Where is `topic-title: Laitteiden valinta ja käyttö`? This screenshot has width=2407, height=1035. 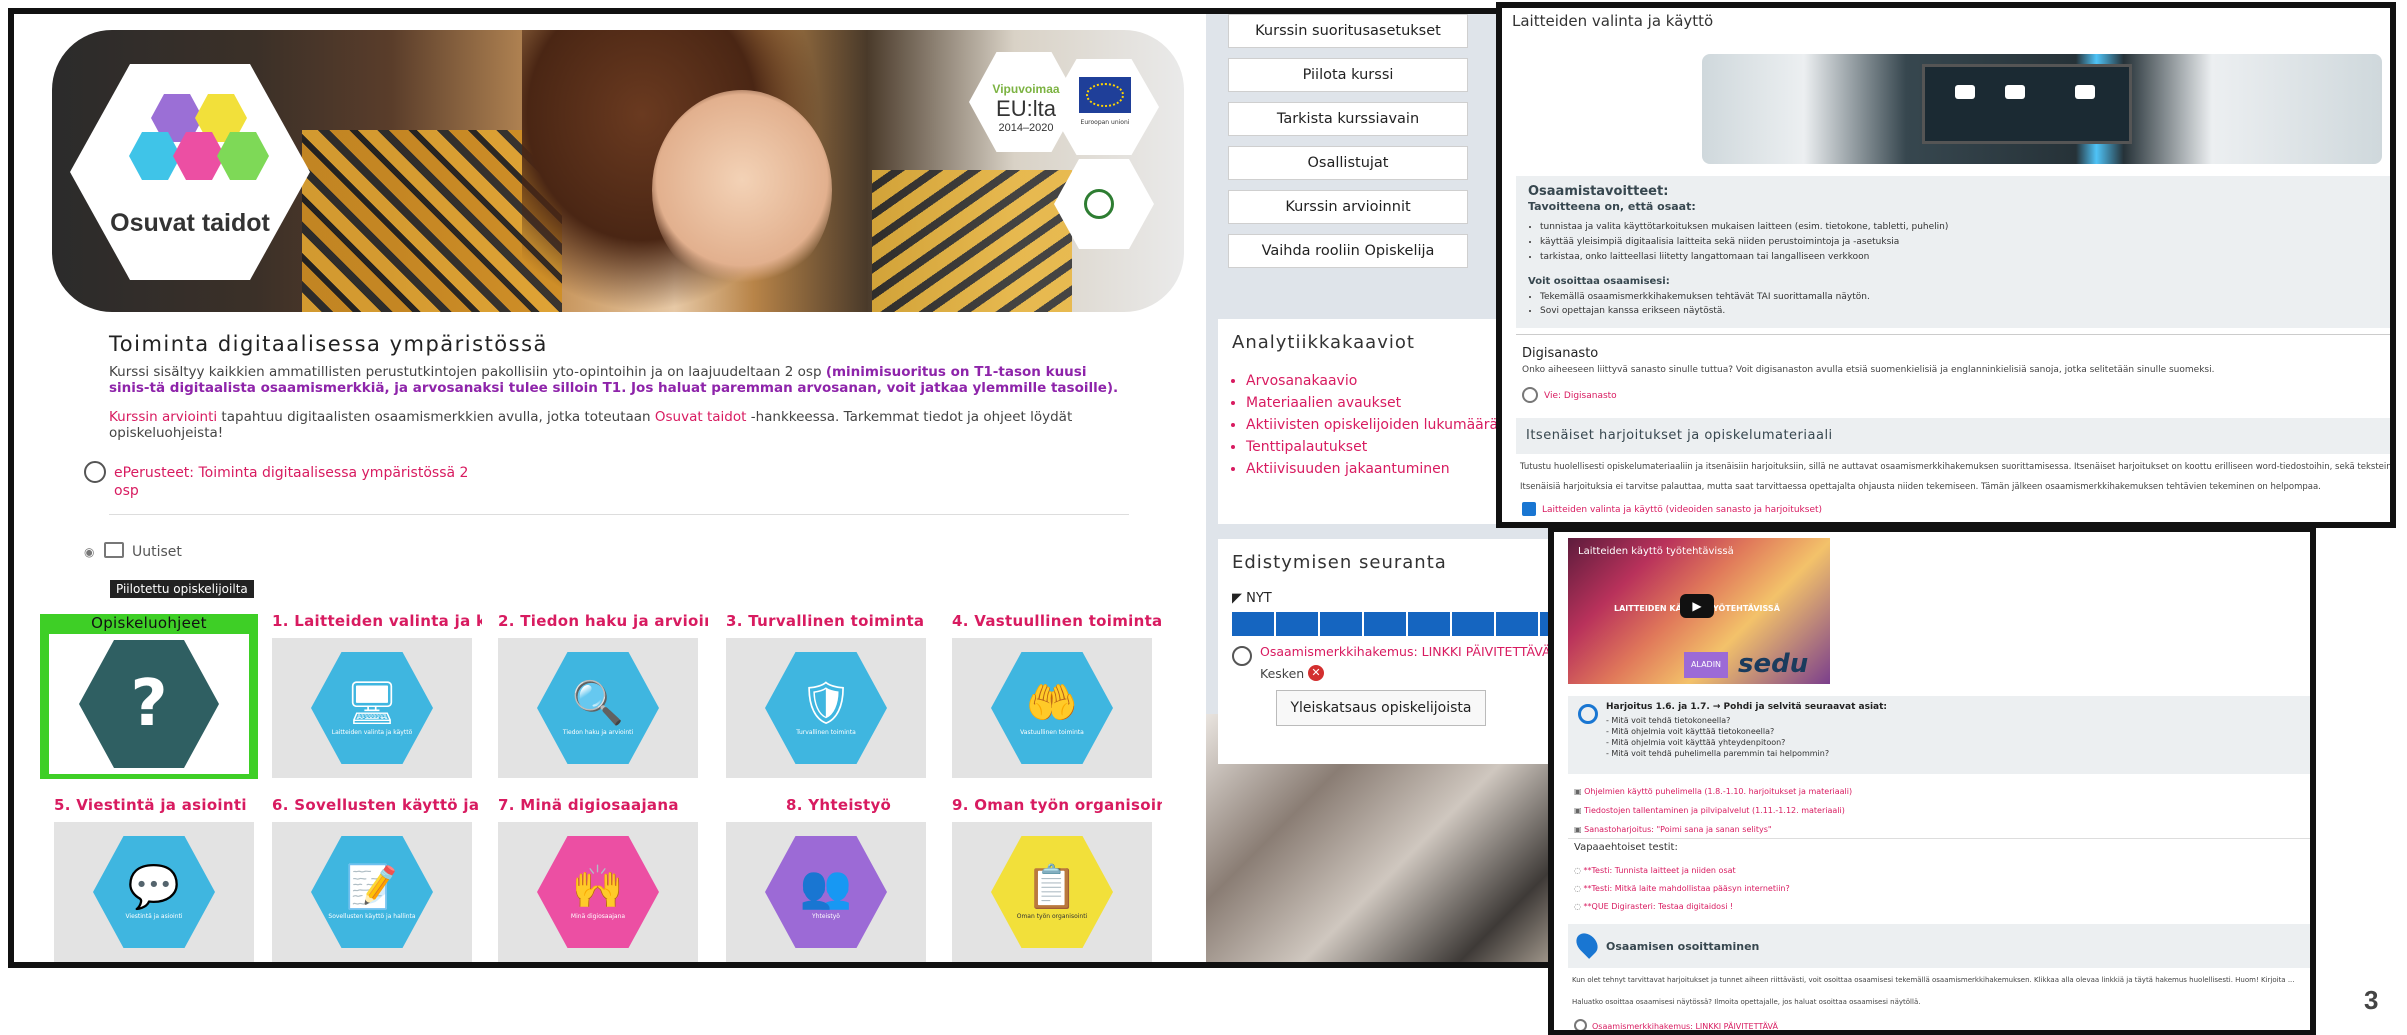
topic-title: Laitteiden valinta ja käyttö is located at coordinates (1613, 21).